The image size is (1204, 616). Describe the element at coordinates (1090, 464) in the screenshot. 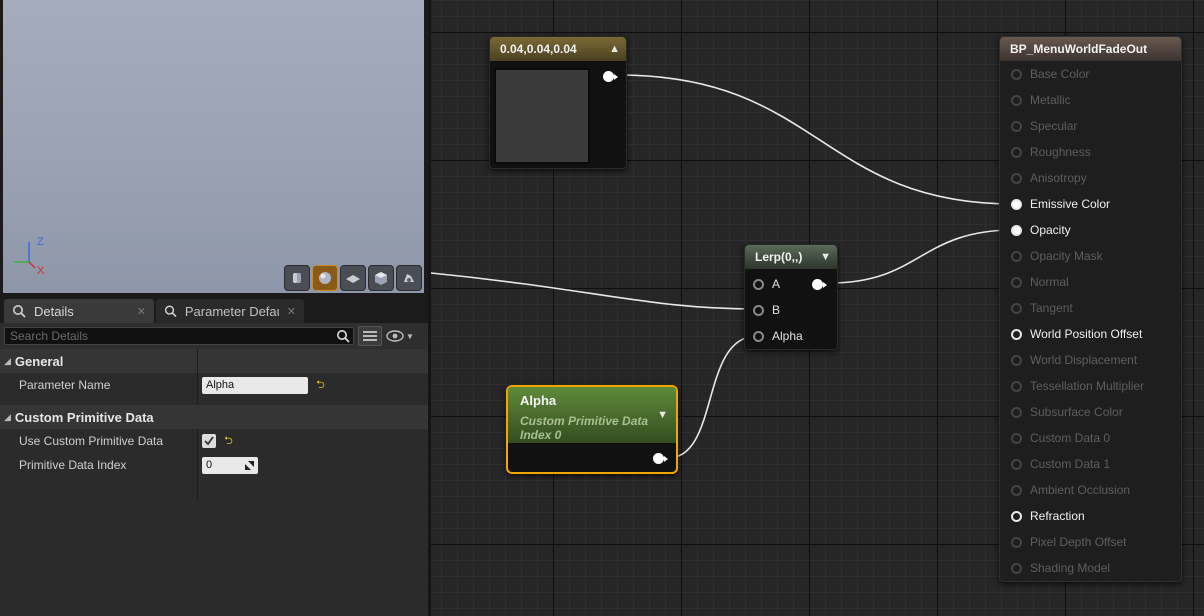

I see `result-input-custom-data-1: Custom Data 1` at that location.